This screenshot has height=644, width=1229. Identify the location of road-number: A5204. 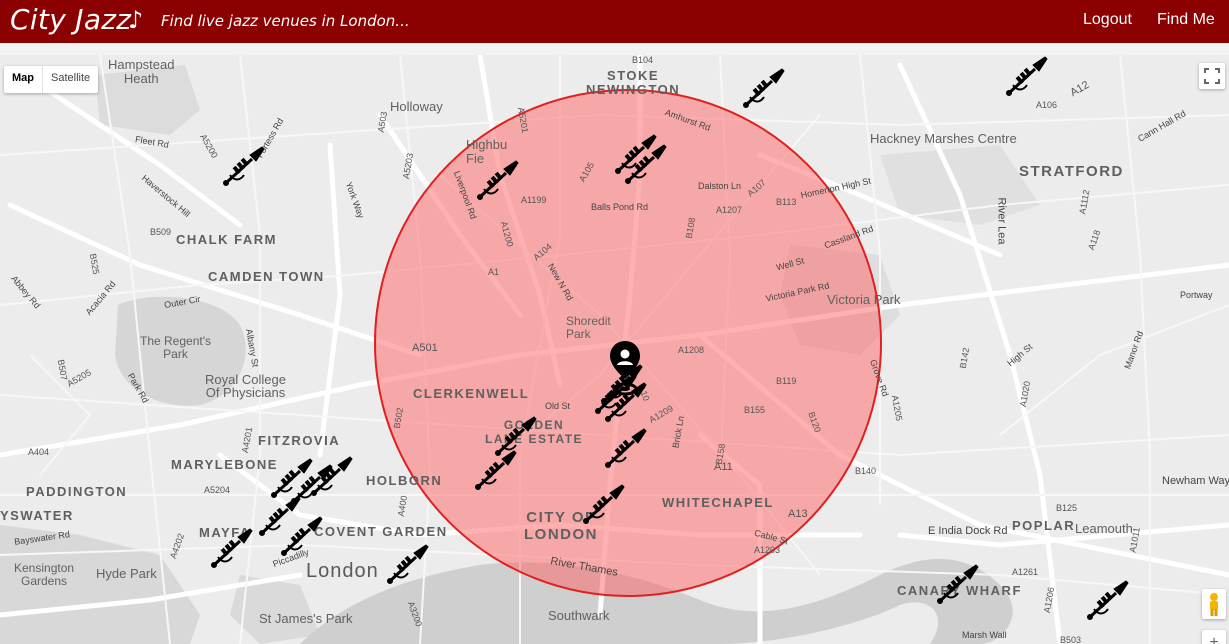
(217, 490).